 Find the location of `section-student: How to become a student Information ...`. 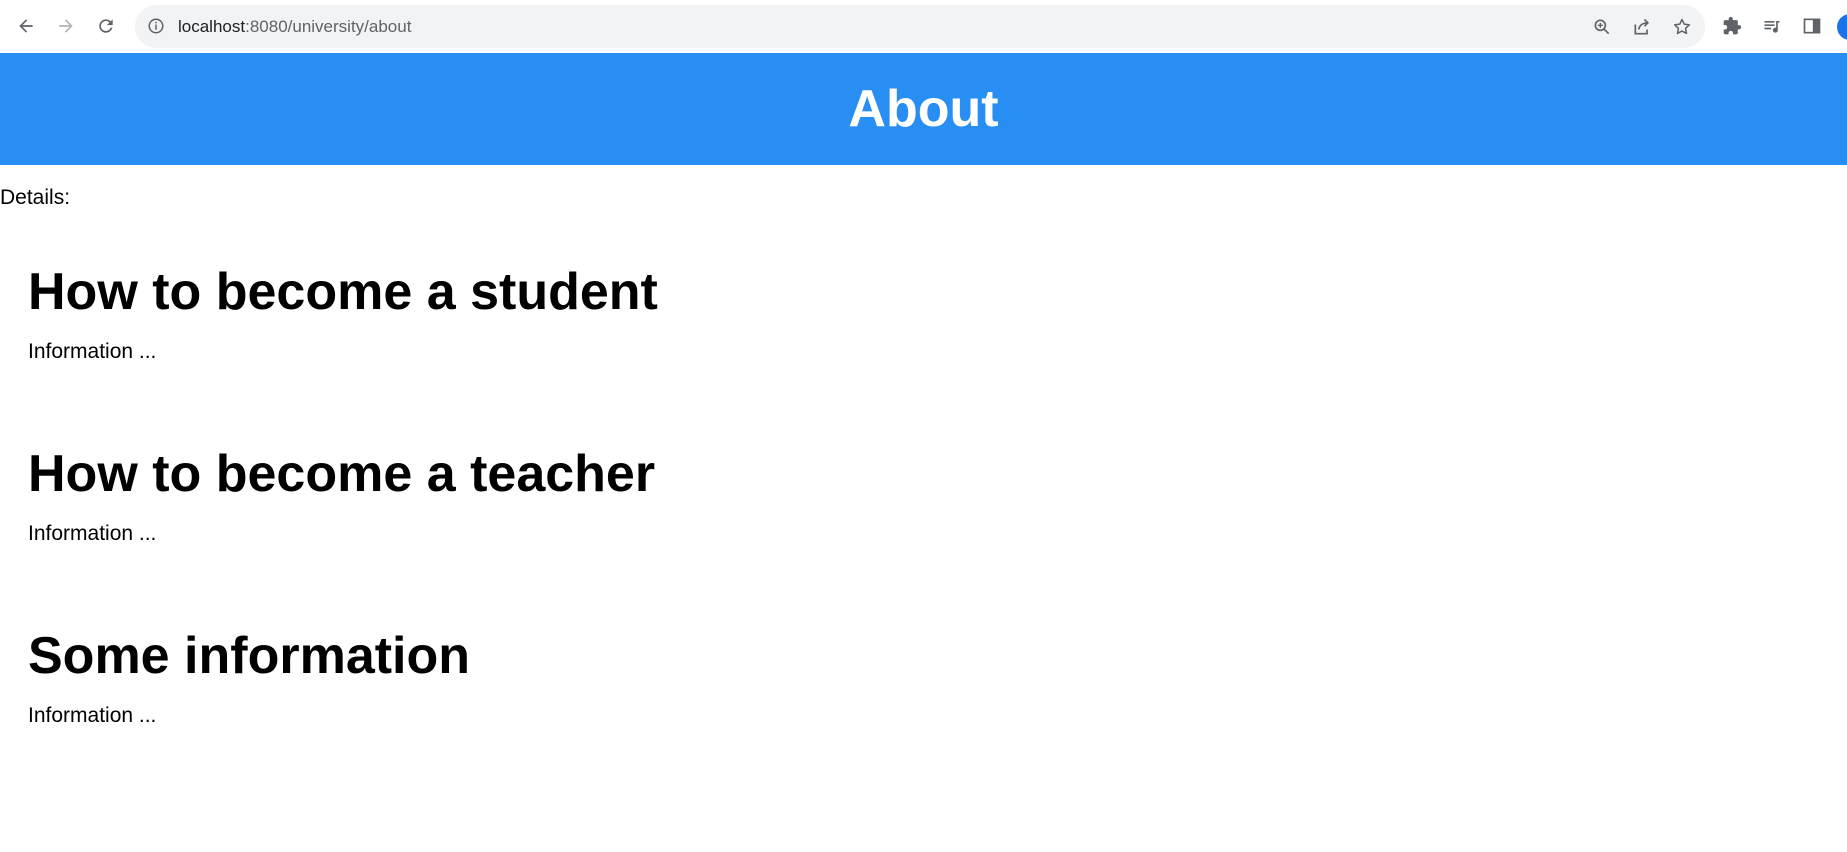

section-student: How to become a student Information ... is located at coordinates (343, 313).